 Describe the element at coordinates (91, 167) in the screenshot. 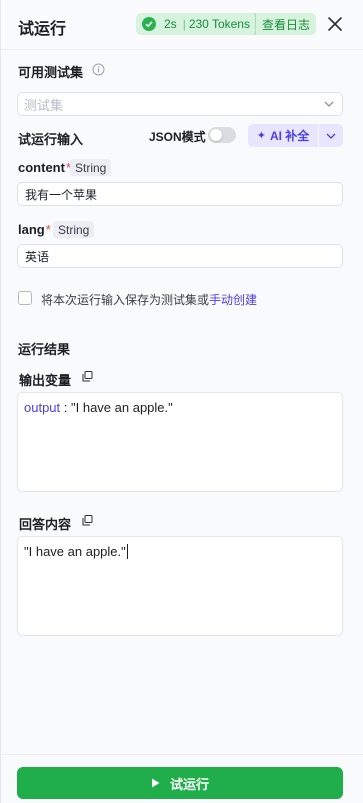

I see `field-content-type: String` at that location.